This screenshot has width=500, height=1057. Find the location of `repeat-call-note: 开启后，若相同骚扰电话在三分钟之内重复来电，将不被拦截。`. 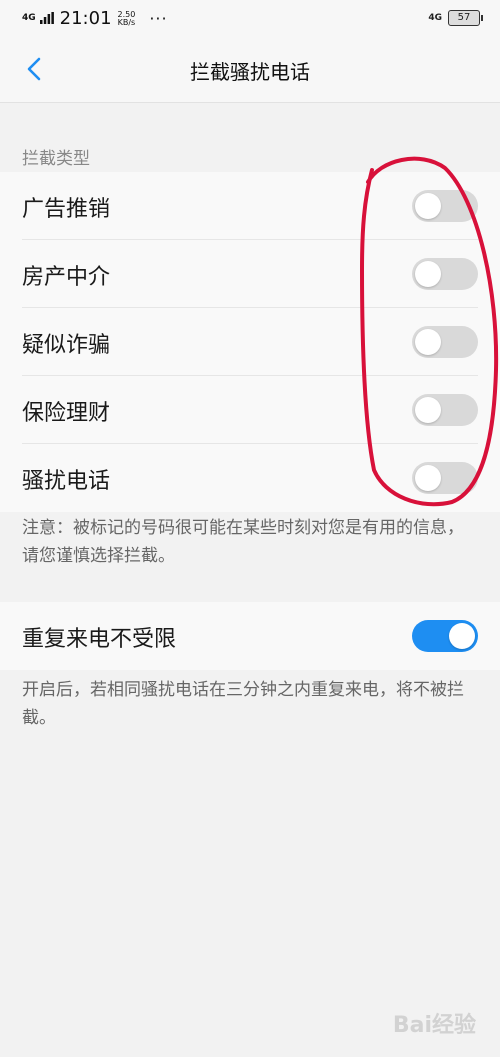

repeat-call-note: 开启后，若相同骚扰电话在三分钟之内重复来电，将不被拦截。 is located at coordinates (243, 704).